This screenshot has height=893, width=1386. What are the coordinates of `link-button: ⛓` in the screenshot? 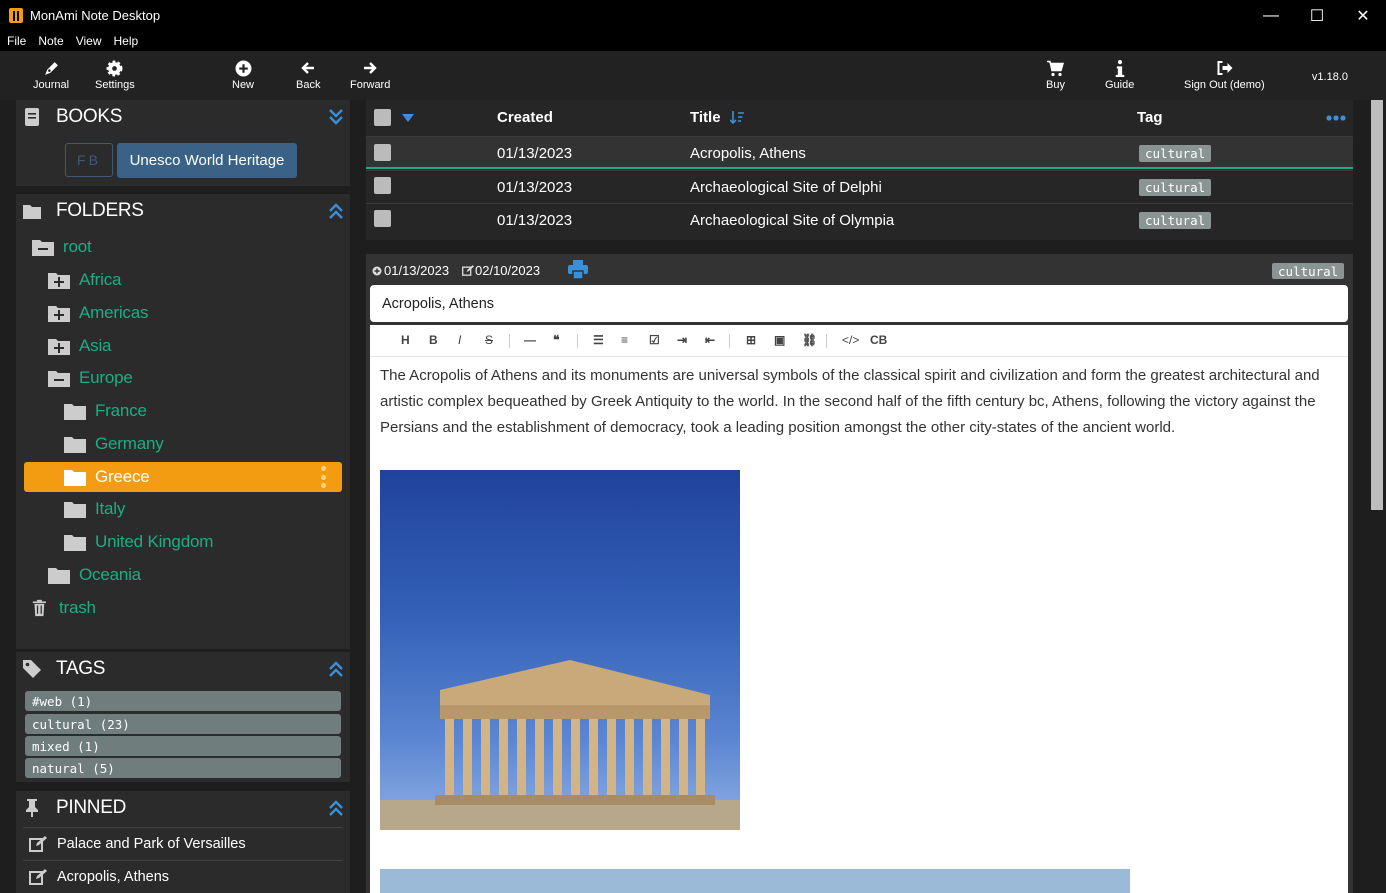 It's located at (809, 340).